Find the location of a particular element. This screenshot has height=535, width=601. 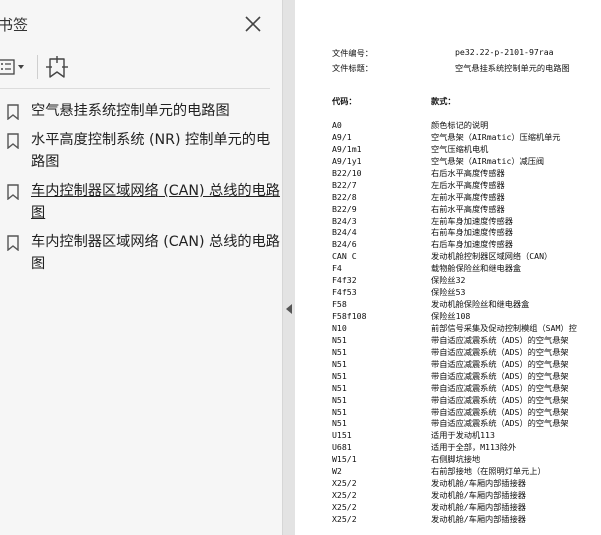

bookmark-item: 空气悬挂系统控制单元的电路图 is located at coordinates (141, 111).